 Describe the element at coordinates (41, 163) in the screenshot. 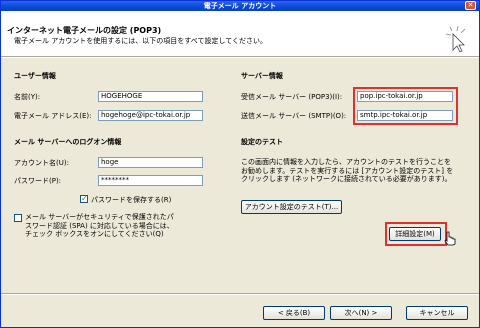

I see `account-name-label: アカウント名(U):` at that location.